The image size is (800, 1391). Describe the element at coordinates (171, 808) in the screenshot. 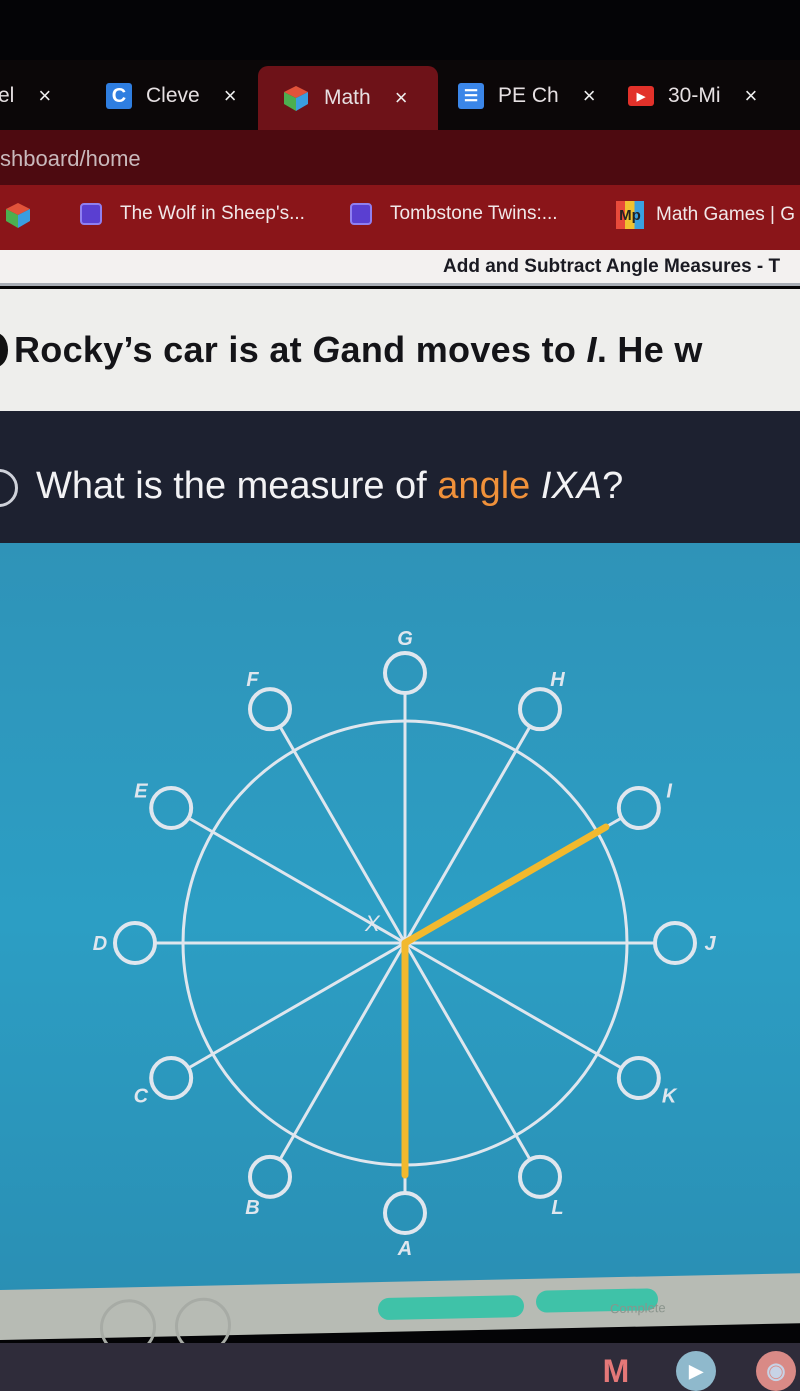

I see `node-e` at that location.